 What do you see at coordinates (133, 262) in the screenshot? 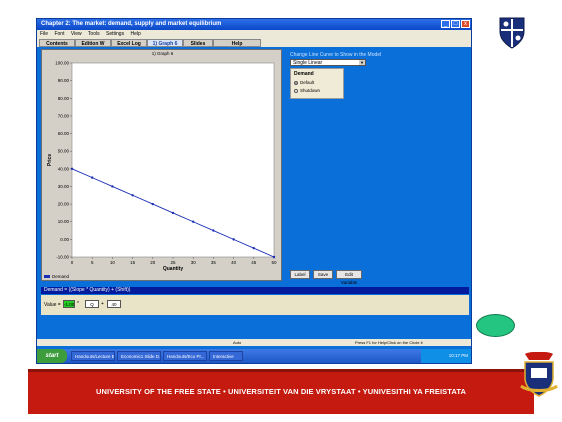
I see `x-tick-label: 15` at bounding box center [133, 262].